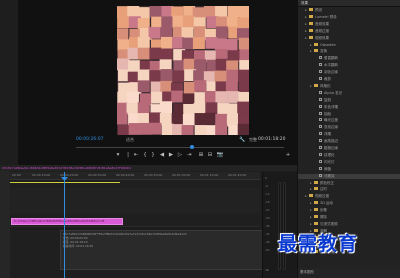 Image resolution: width=400 pixels, height=278 pixels. I want to click on ruler-tick: 00:00:20:00, so click(69, 175).